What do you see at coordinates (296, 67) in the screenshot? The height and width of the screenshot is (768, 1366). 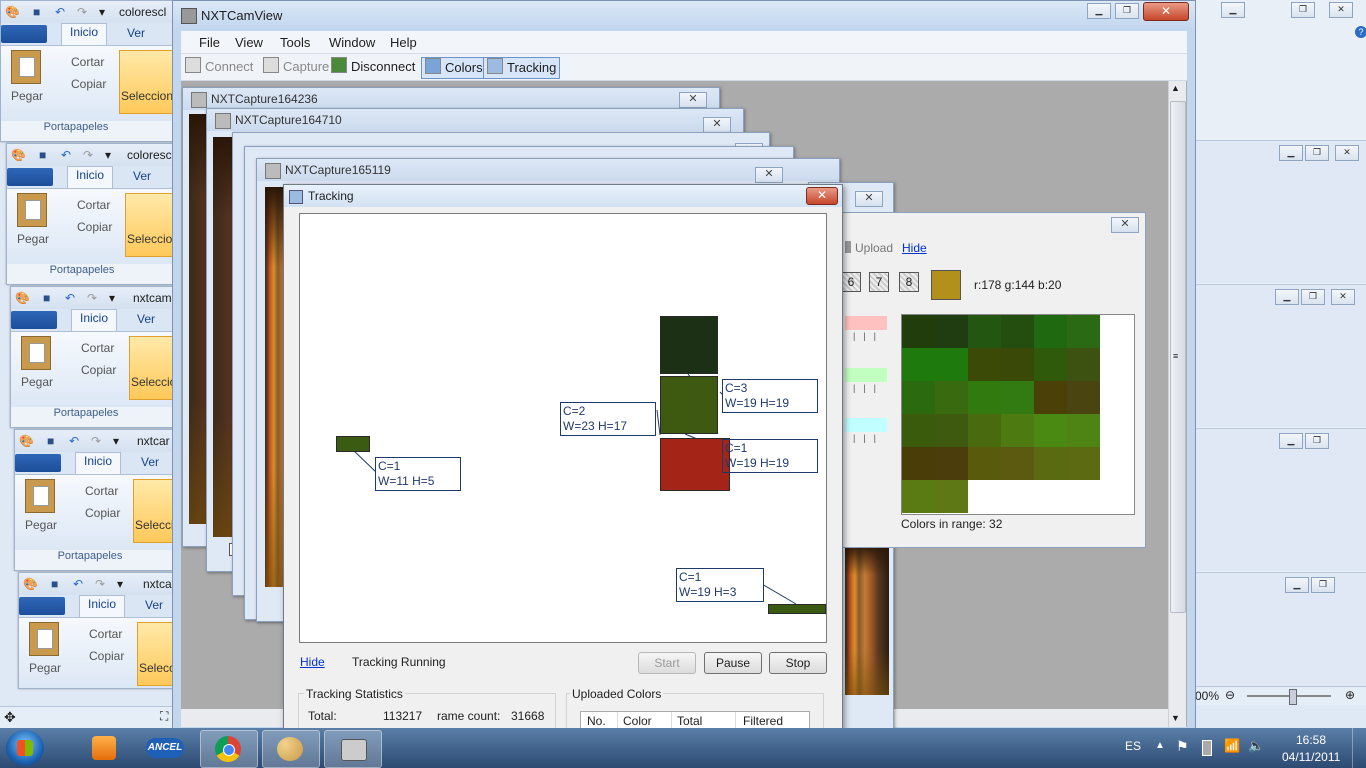 I see `capture-button: Capture` at bounding box center [296, 67].